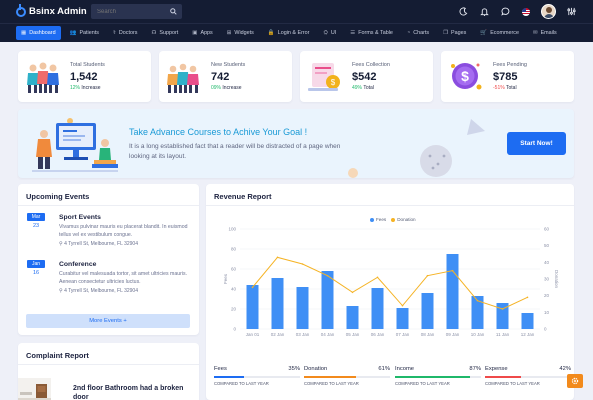 The height and width of the screenshot is (400, 593). I want to click on stat-change-text: Total, so click(511, 88).